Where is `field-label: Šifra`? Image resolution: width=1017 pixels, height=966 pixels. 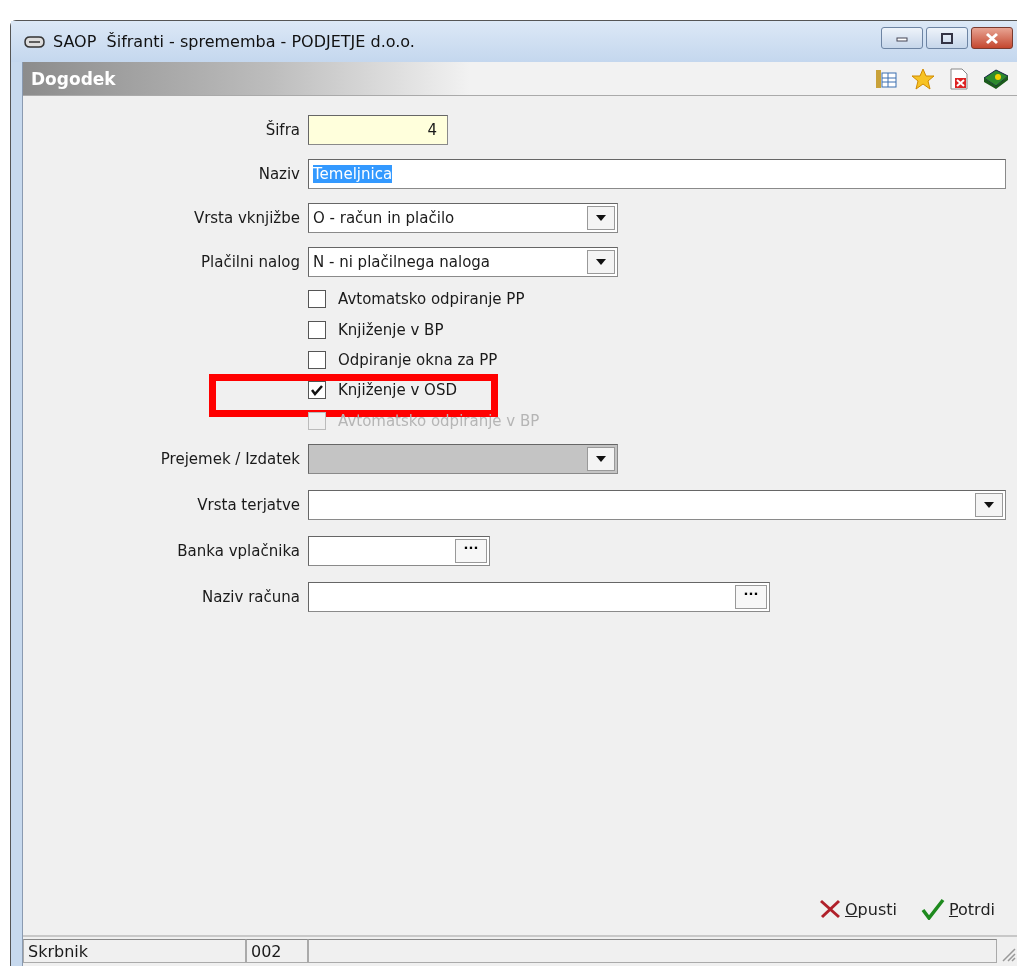
field-label: Šifra is located at coordinates (282, 130).